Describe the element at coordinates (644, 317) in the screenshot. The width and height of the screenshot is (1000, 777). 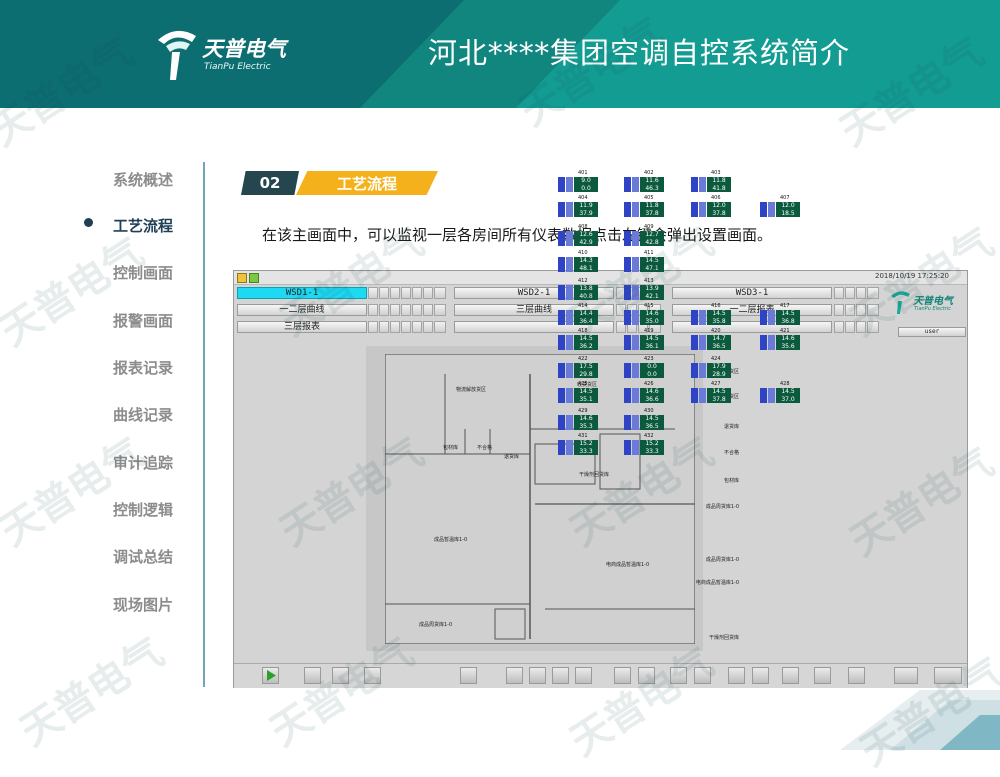
I see `meter-readout: 14.6 35.0` at that location.